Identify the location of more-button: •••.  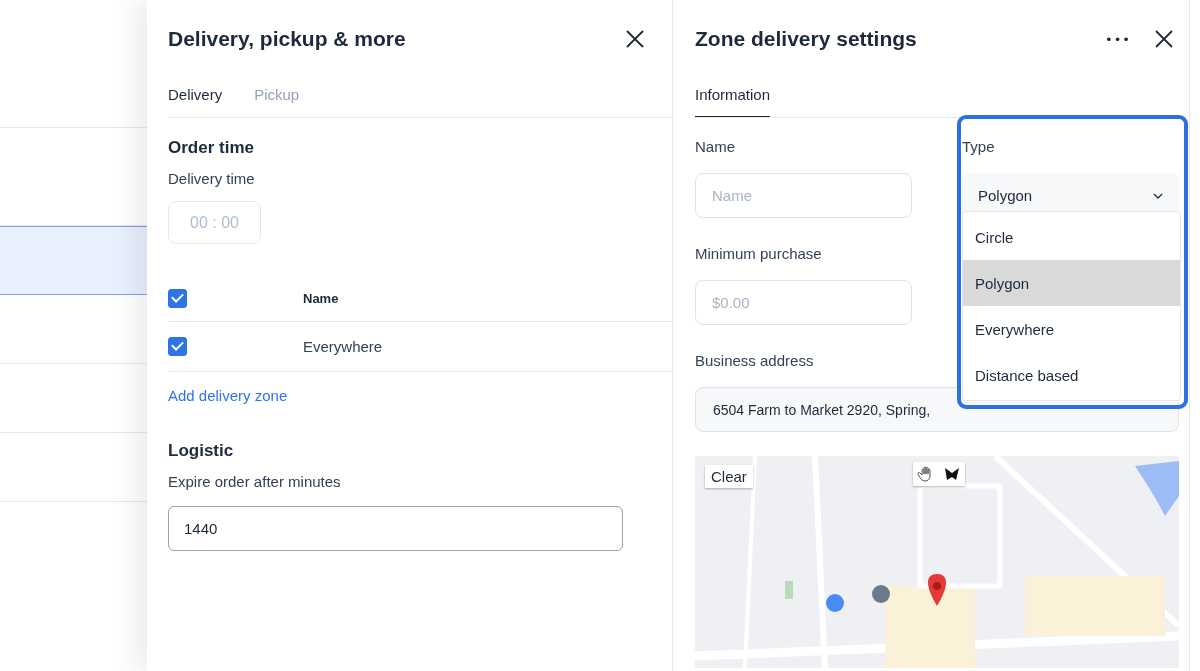
(1118, 39).